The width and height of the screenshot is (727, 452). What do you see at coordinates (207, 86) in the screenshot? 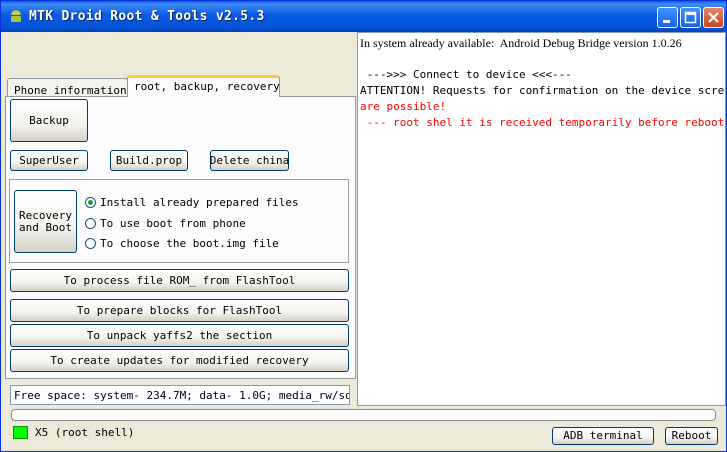
I see `tab-label: root, backup, recovery` at bounding box center [207, 86].